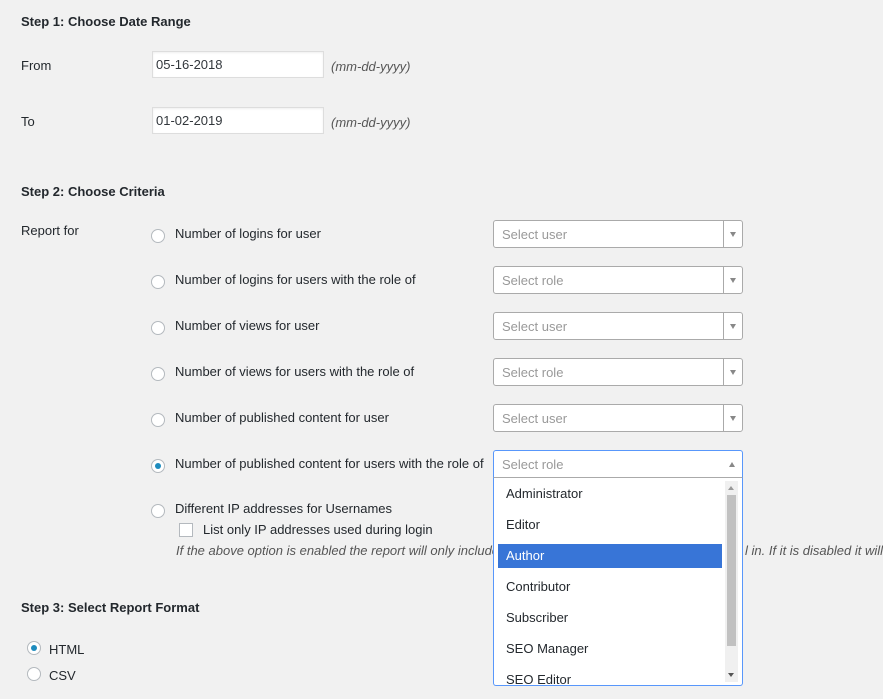 This screenshot has height=699, width=883. Describe the element at coordinates (618, 280) in the screenshot. I see `select-role-logins: Select role` at that location.